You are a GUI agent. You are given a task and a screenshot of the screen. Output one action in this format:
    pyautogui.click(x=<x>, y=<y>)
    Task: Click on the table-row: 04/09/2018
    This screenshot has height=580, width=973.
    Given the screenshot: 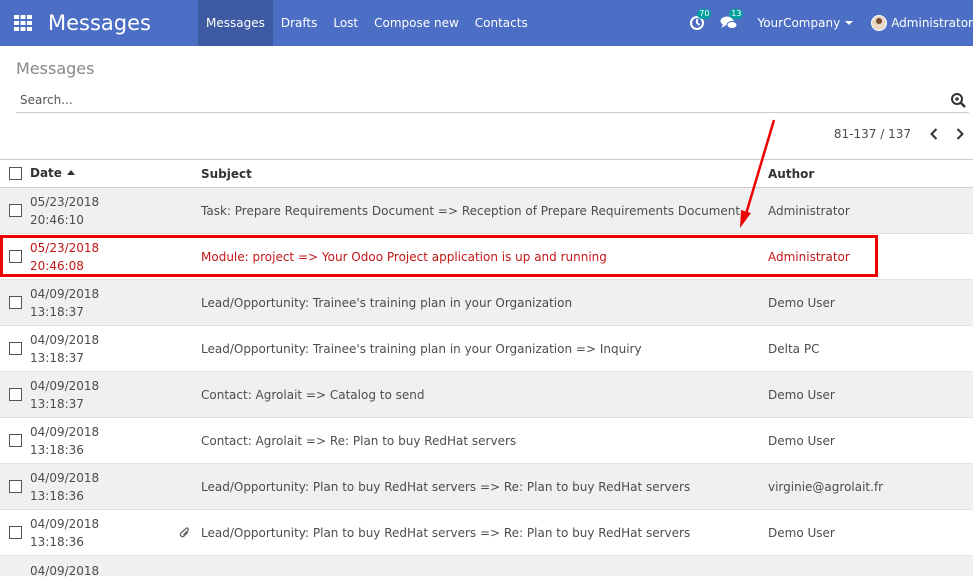 What is the action you would take?
    pyautogui.click(x=486, y=567)
    